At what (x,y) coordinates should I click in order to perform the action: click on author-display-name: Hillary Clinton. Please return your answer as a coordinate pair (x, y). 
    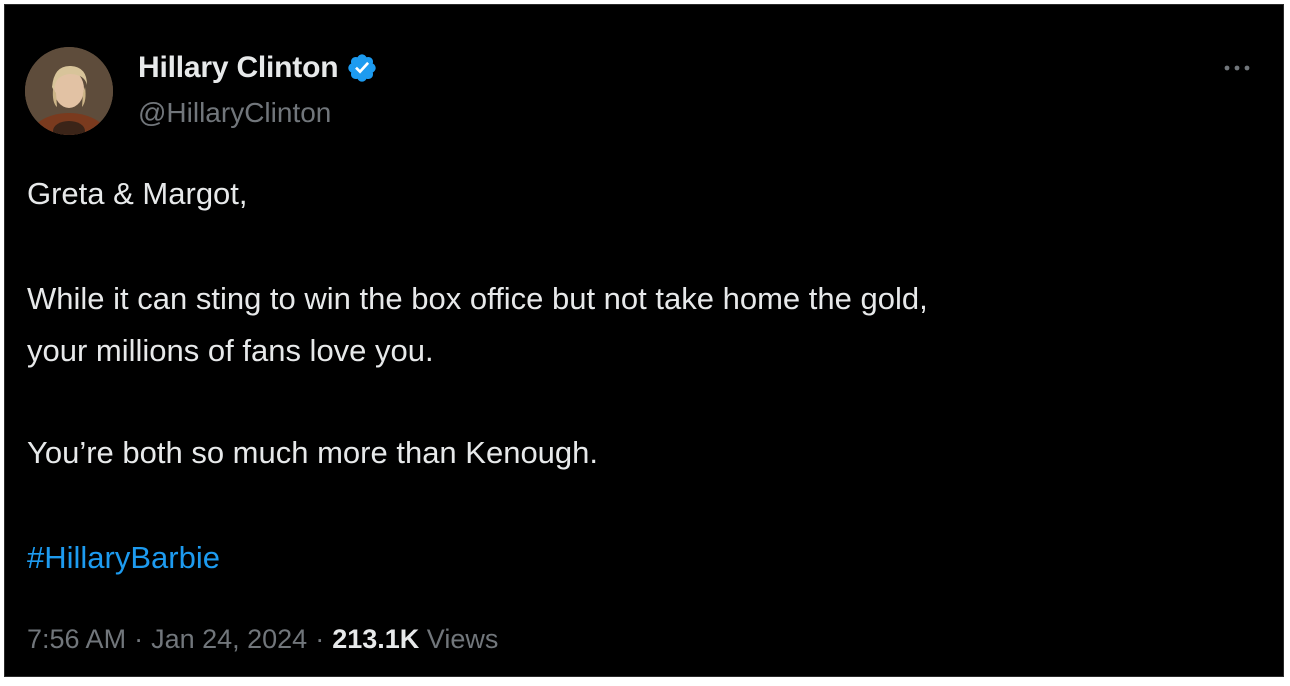
    Looking at the image, I should click on (238, 68).